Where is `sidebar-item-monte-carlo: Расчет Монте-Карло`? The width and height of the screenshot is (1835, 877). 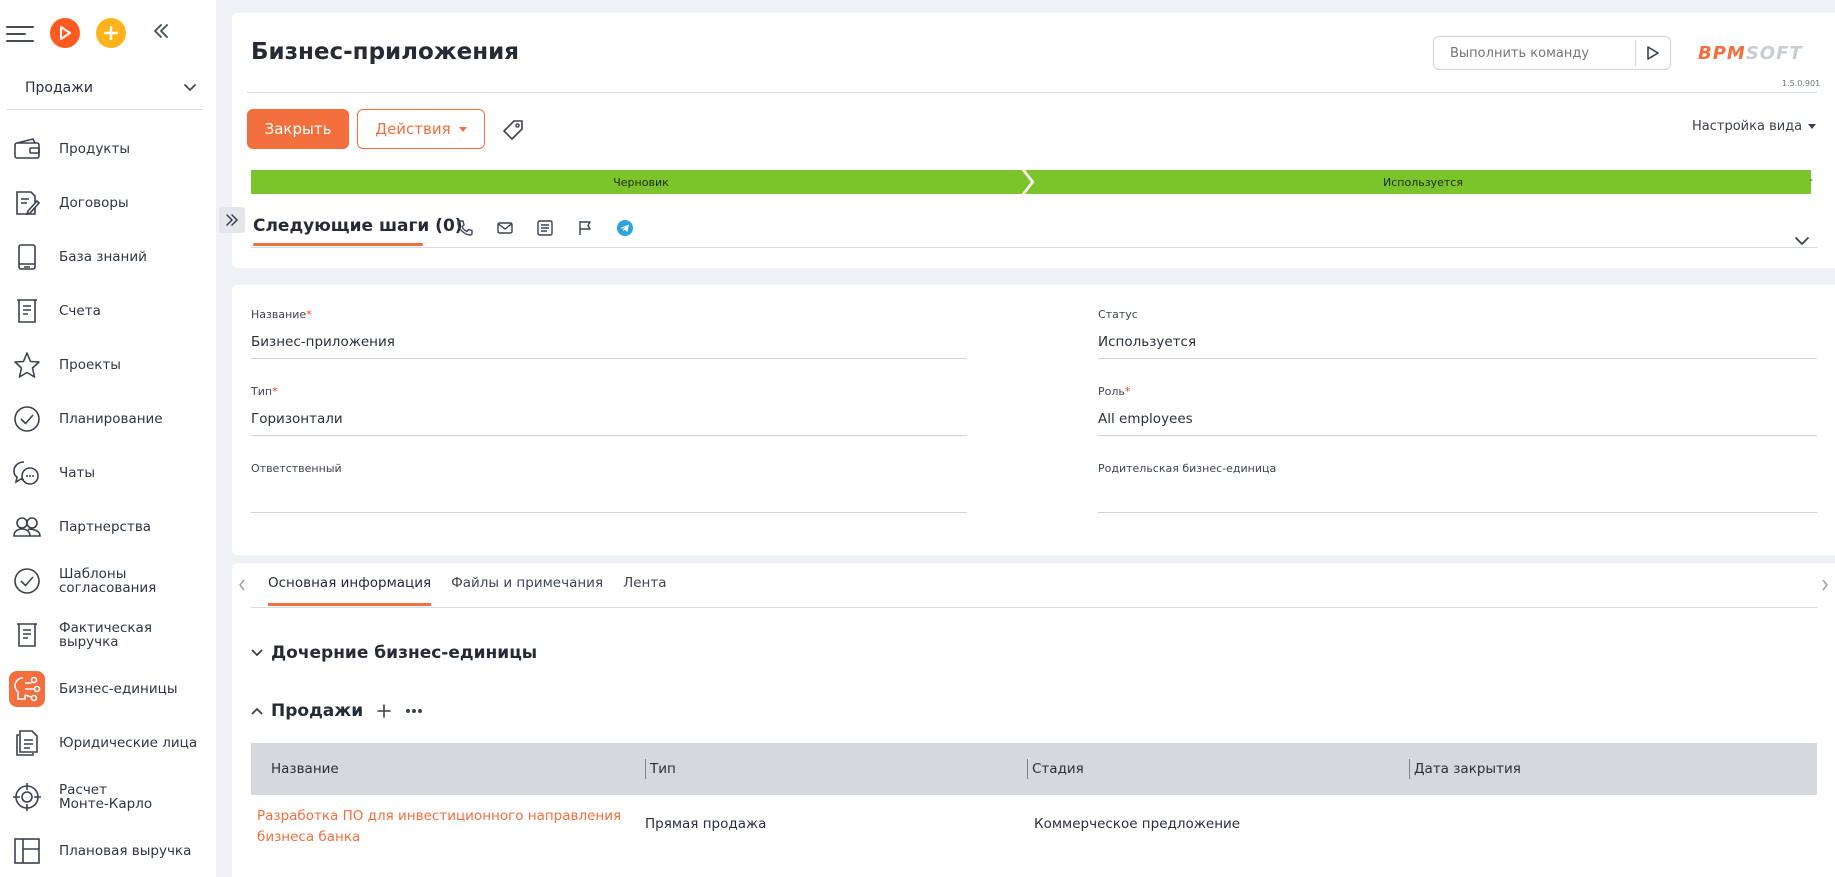 sidebar-item-monte-carlo: Расчет Монте-Карло is located at coordinates (108, 797).